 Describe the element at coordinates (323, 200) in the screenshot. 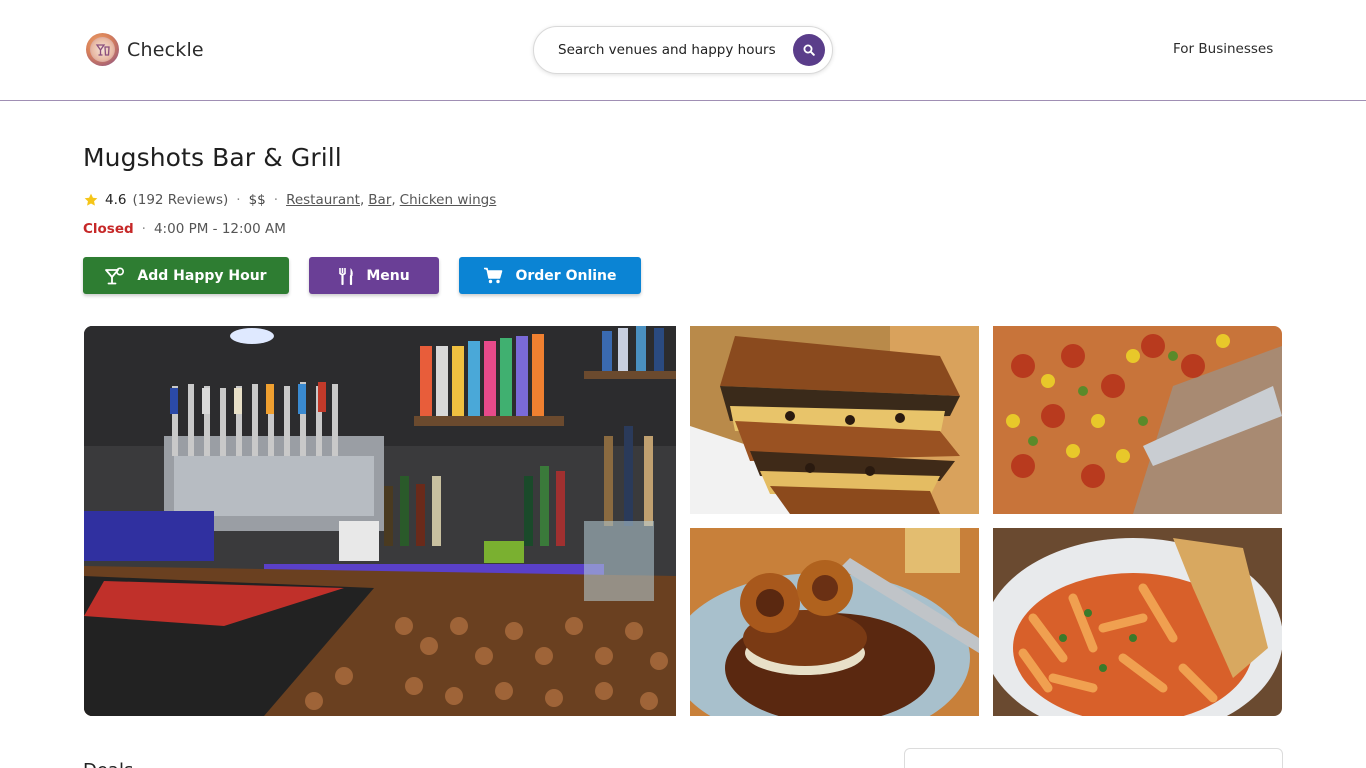

I see `category-restaurant-link: Restaurant` at that location.